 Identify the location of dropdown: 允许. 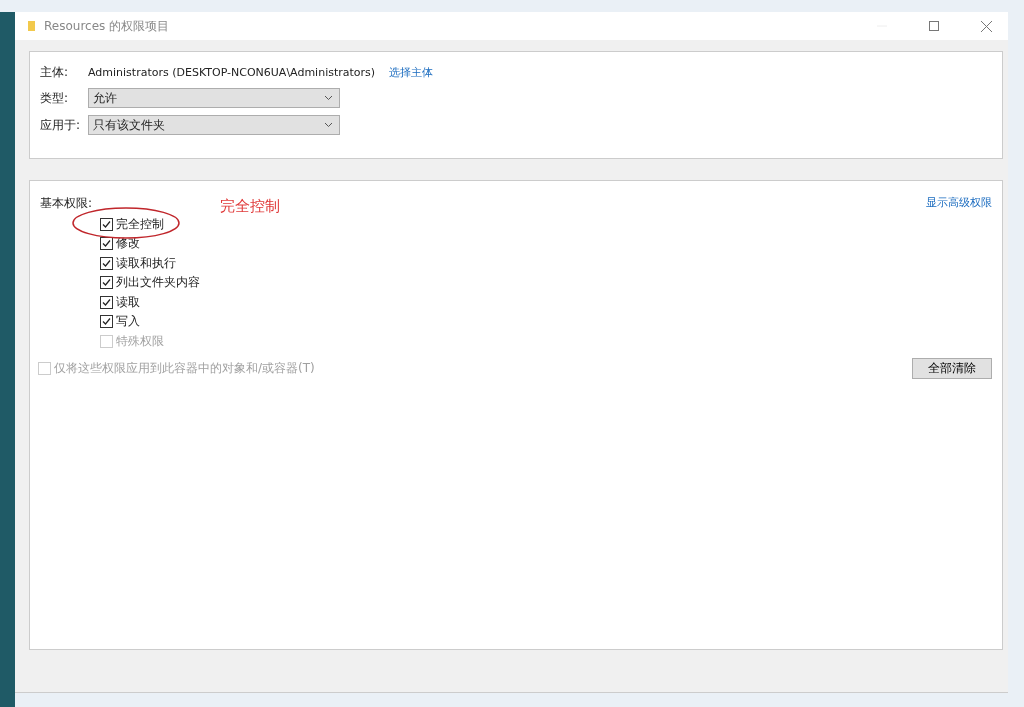
(214, 98).